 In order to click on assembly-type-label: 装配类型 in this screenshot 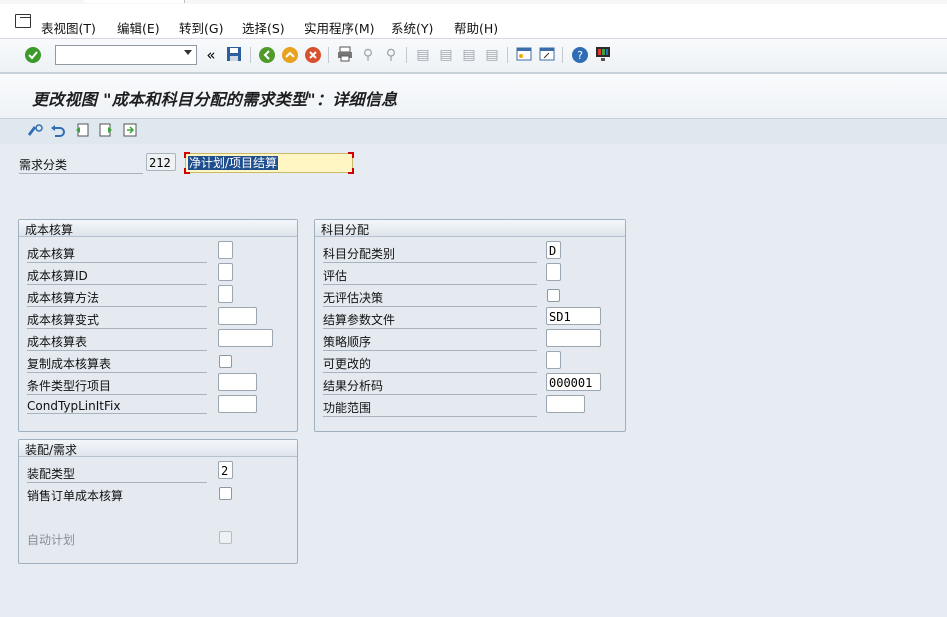, I will do `click(117, 474)`.